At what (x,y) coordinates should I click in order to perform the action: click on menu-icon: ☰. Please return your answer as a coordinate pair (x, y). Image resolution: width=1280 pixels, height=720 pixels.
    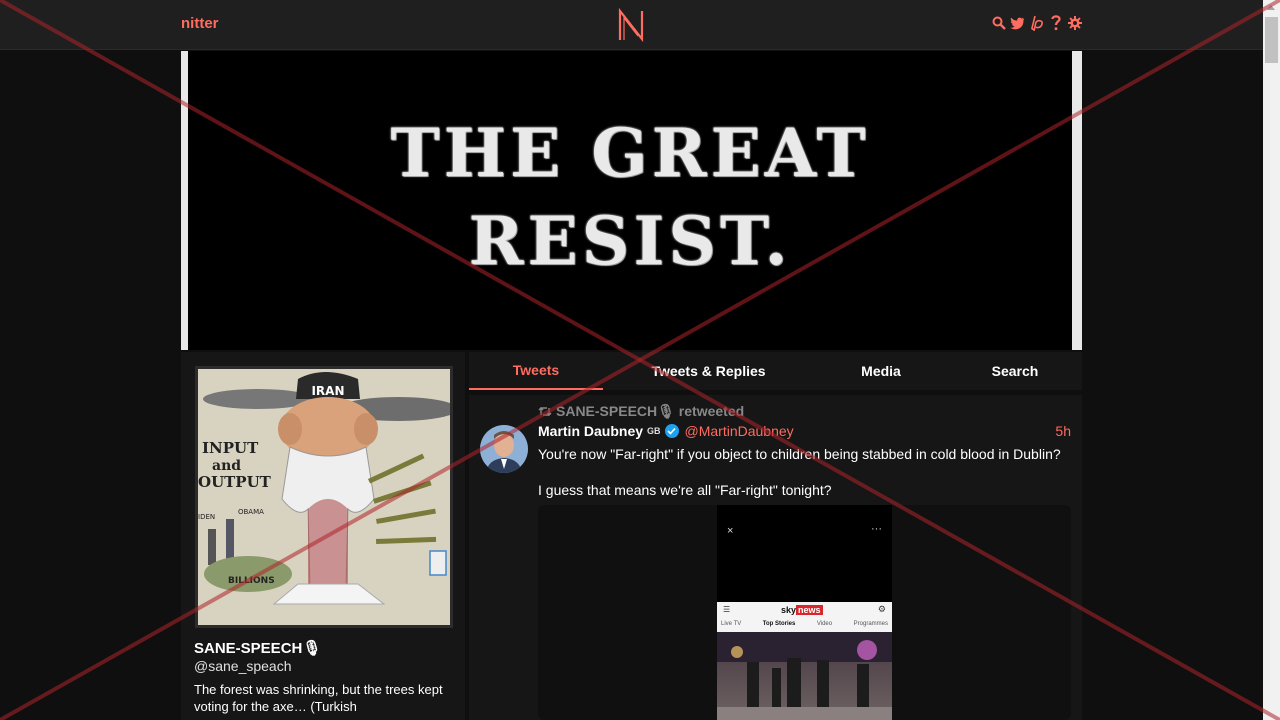
    Looking at the image, I should click on (727, 609).